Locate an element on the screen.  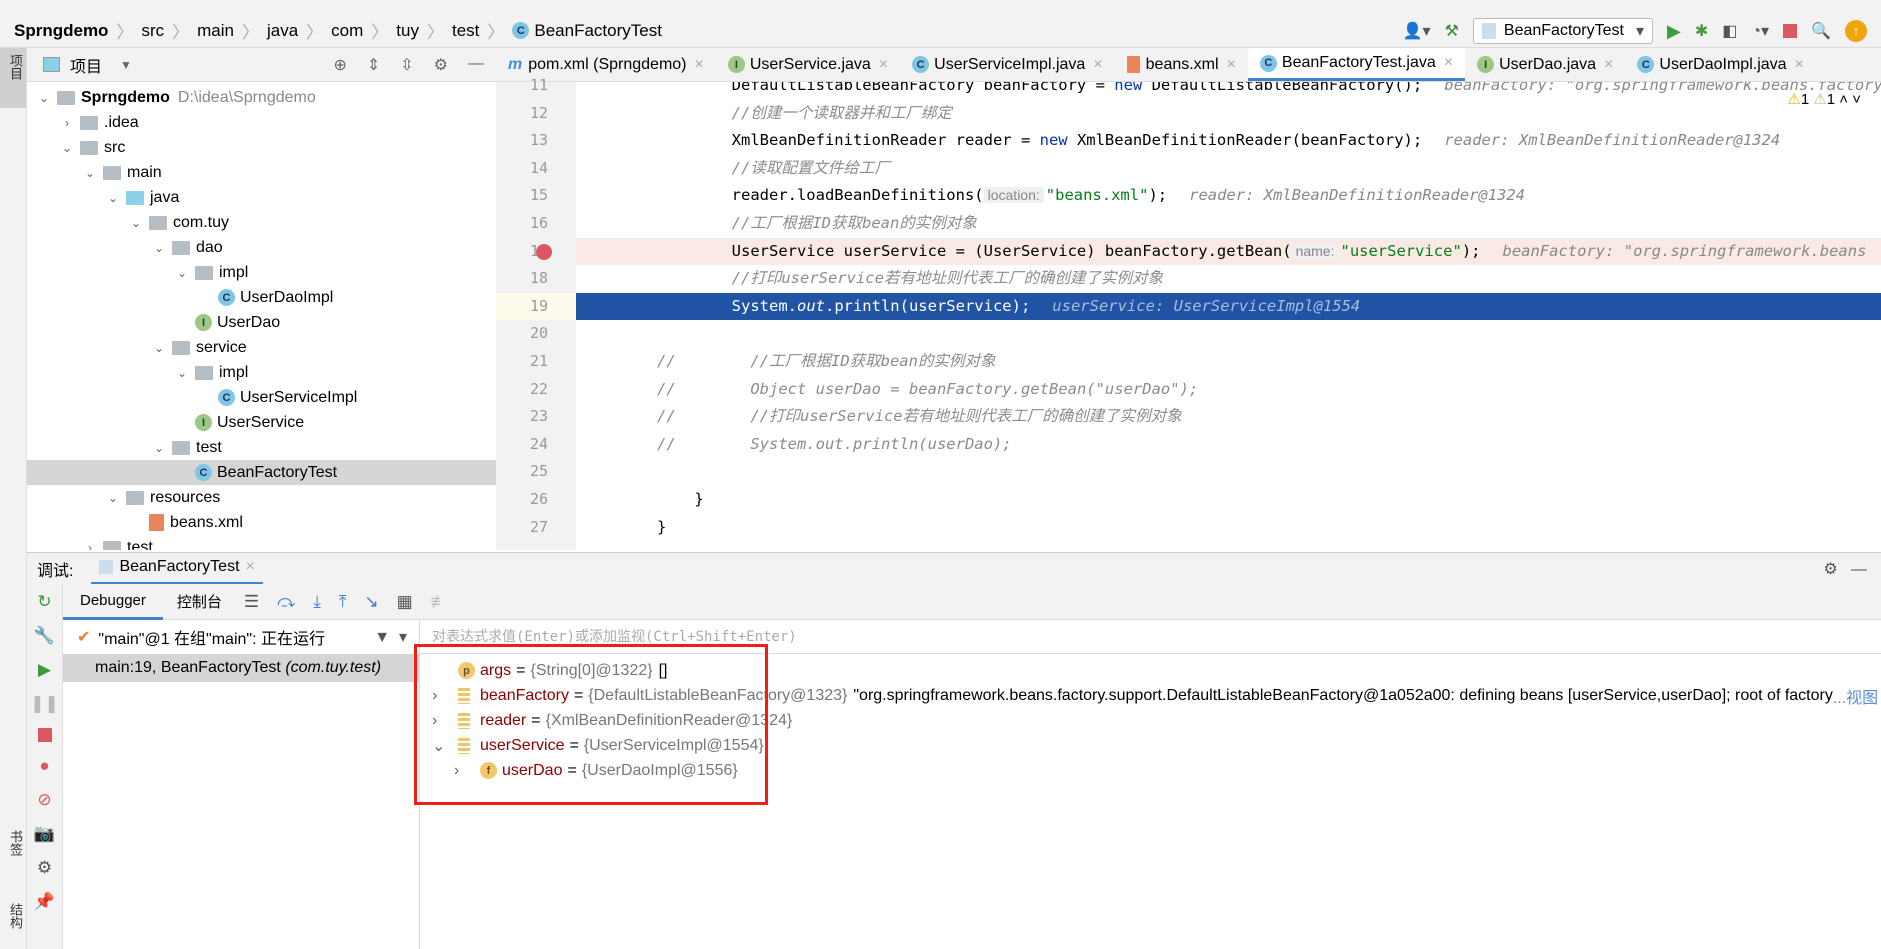
thread-selector: ✔ "main"@1 在组"main": 正在运行 ▼ ▾ is located at coordinates (241, 637).